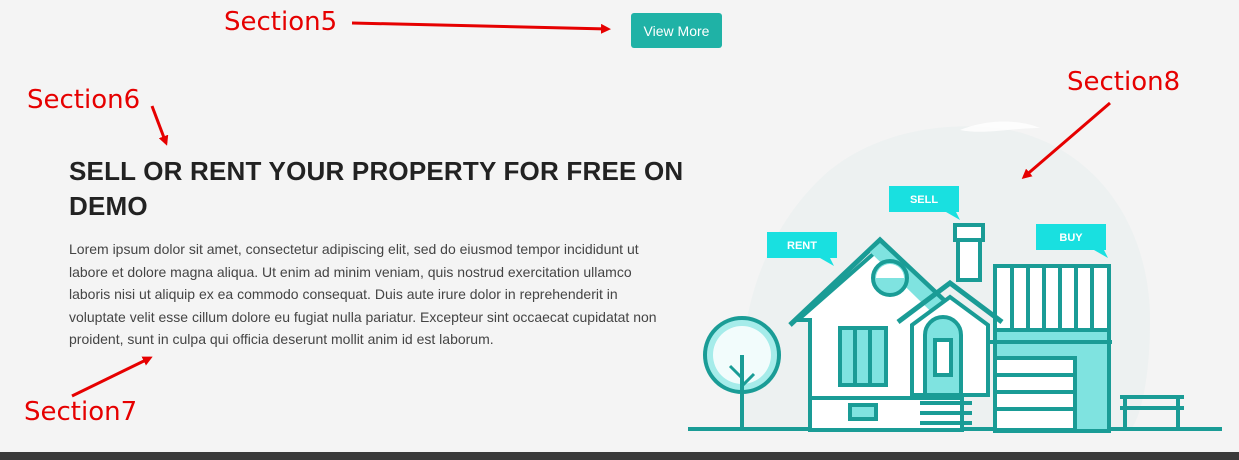 The height and width of the screenshot is (460, 1239). I want to click on illustration-blob-accent, so click(1000, 126).